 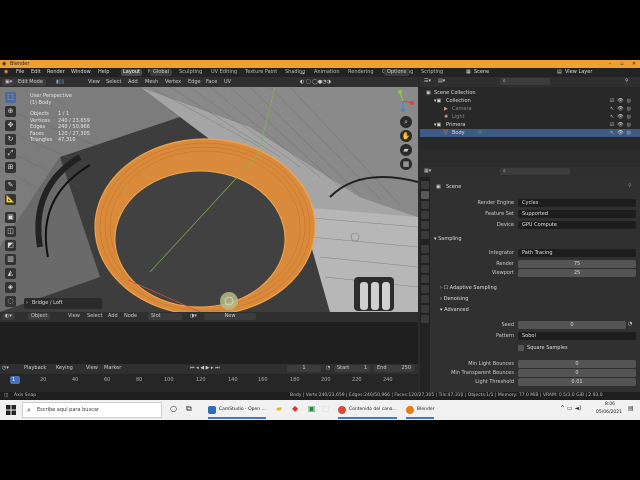 What do you see at coordinates (609, 412) in the screenshot?
I see `clock-date: 05/06/2021` at bounding box center [609, 412].